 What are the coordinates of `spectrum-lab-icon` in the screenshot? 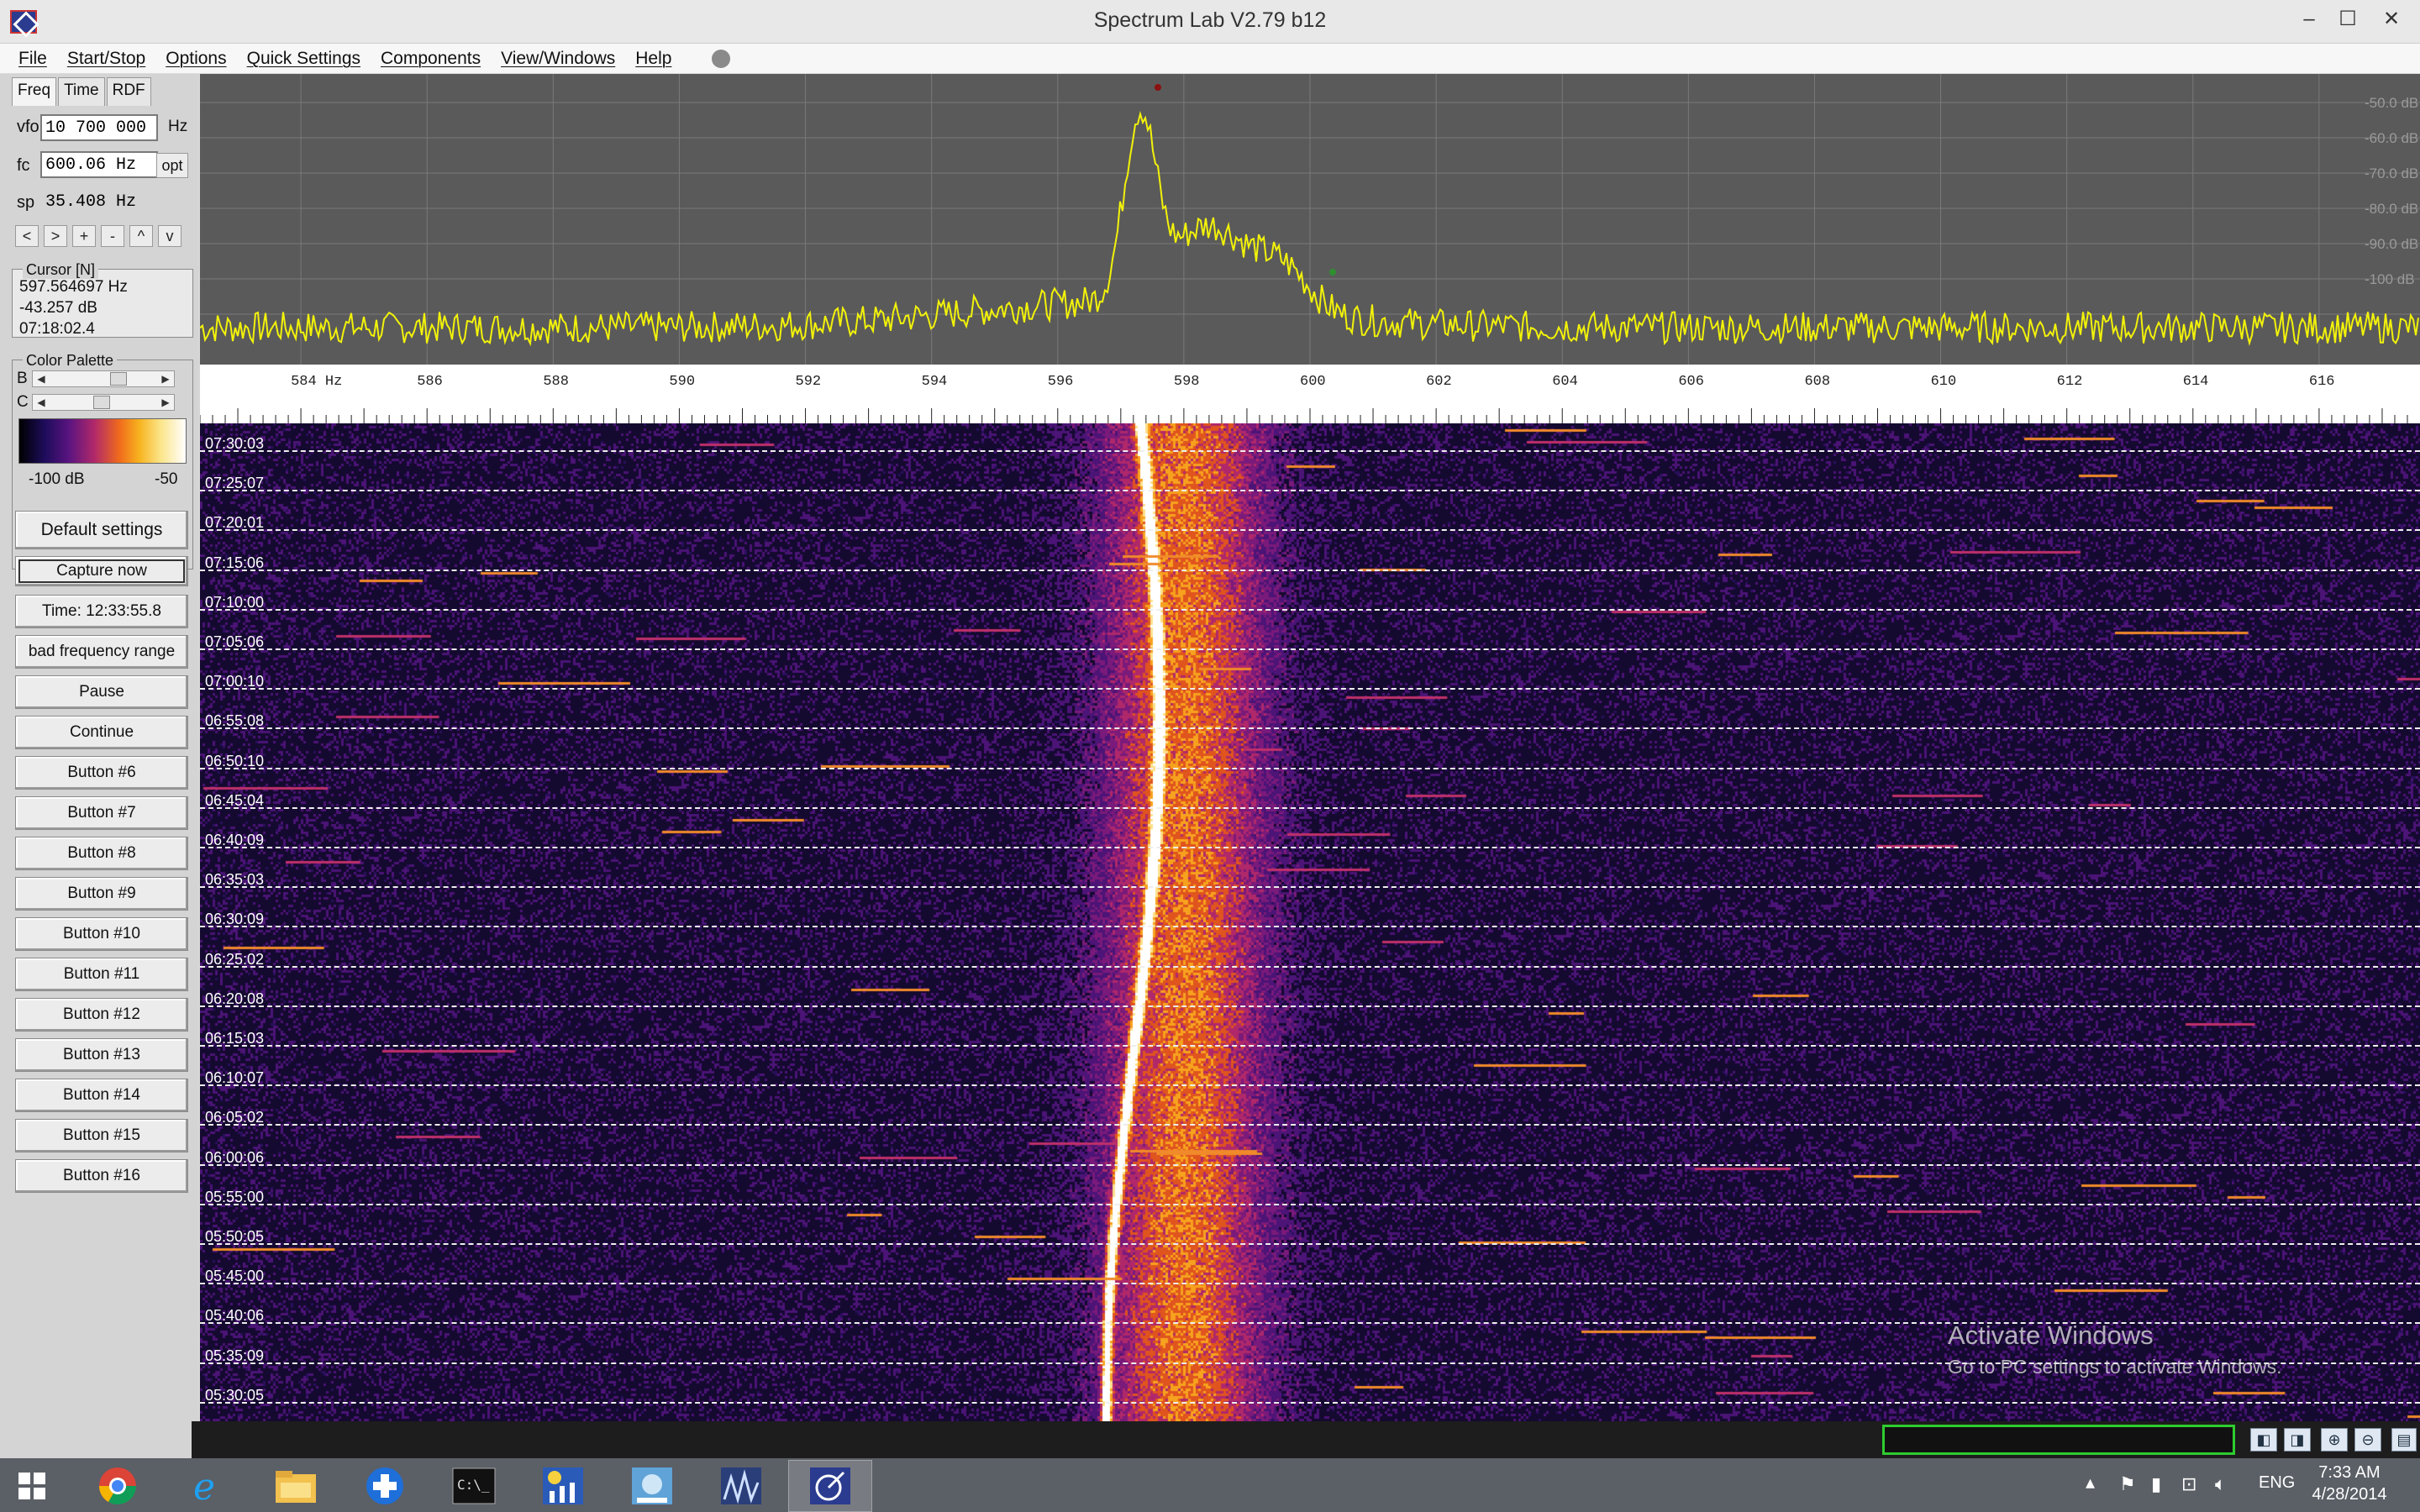 It's located at (830, 1486).